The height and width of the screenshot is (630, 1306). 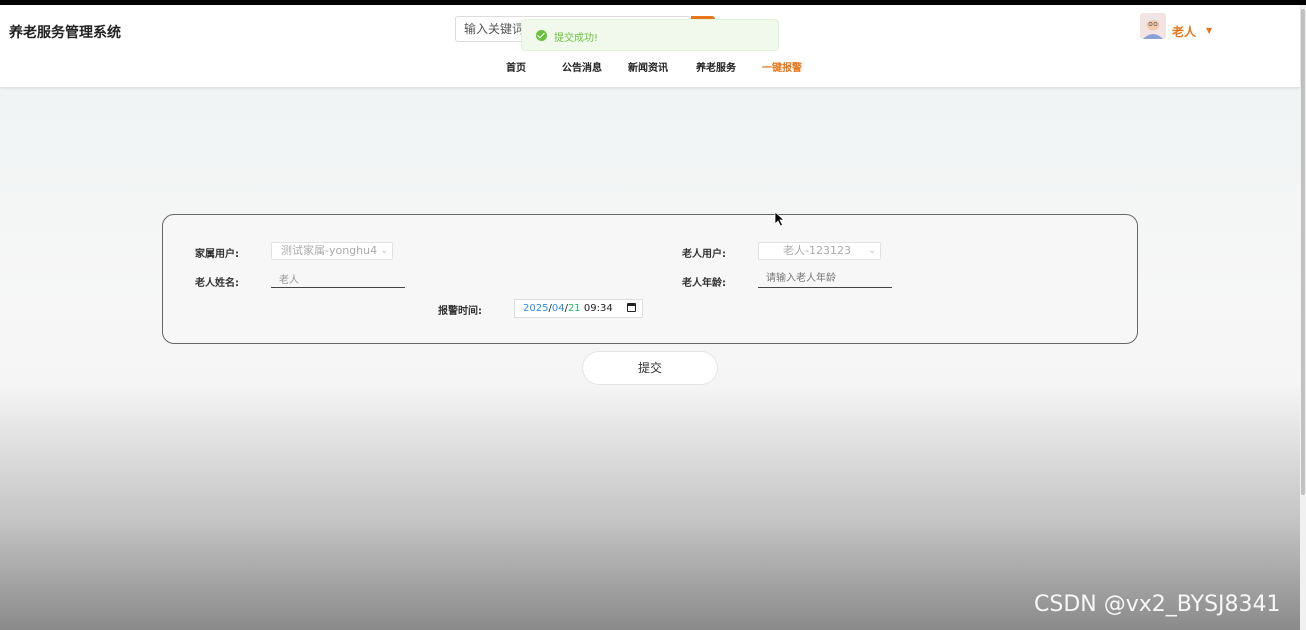 What do you see at coordinates (1153, 26) in the screenshot?
I see `elderly-avatar-icon` at bounding box center [1153, 26].